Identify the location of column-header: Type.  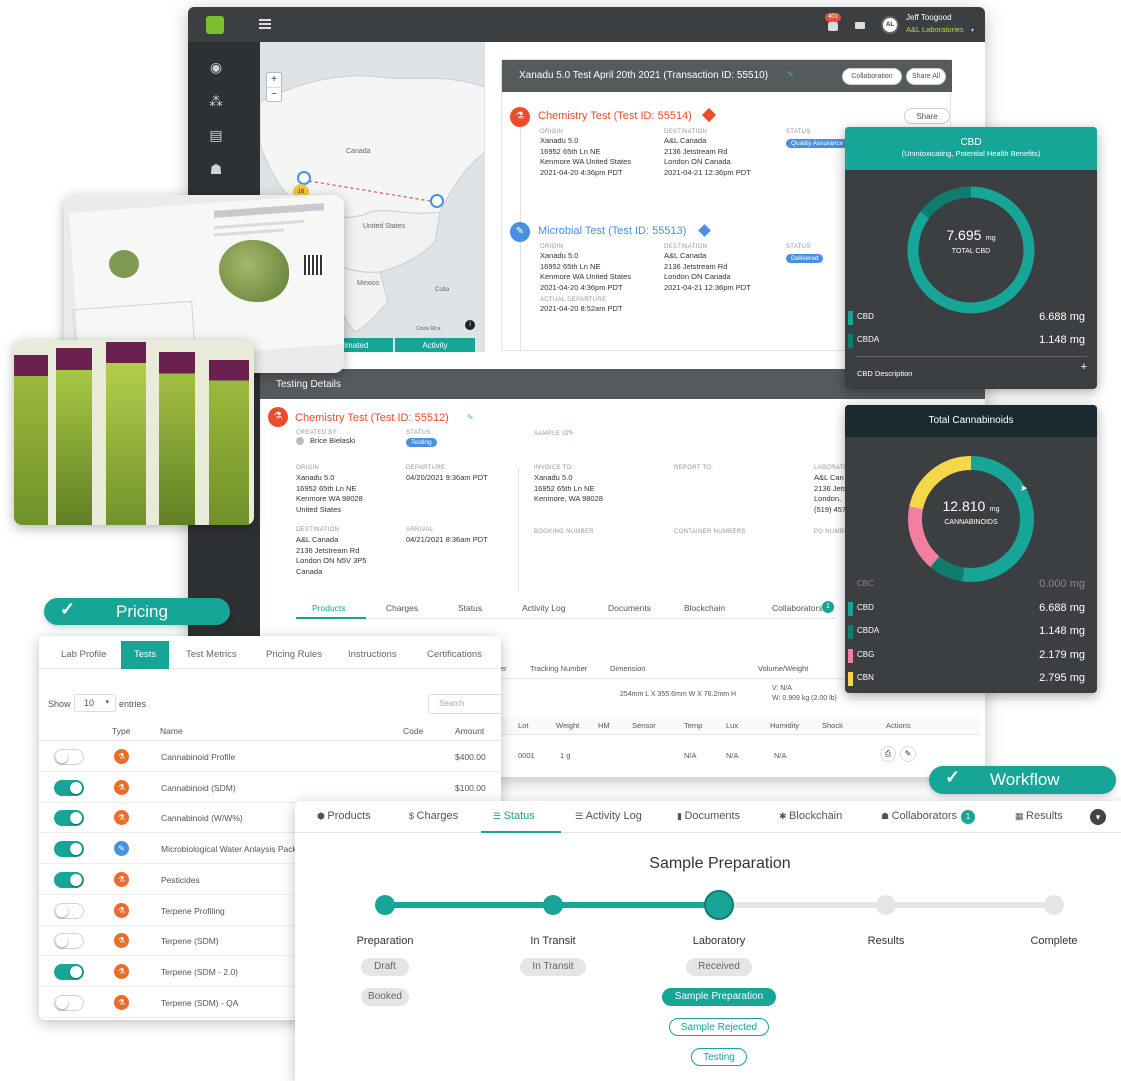
(121, 731).